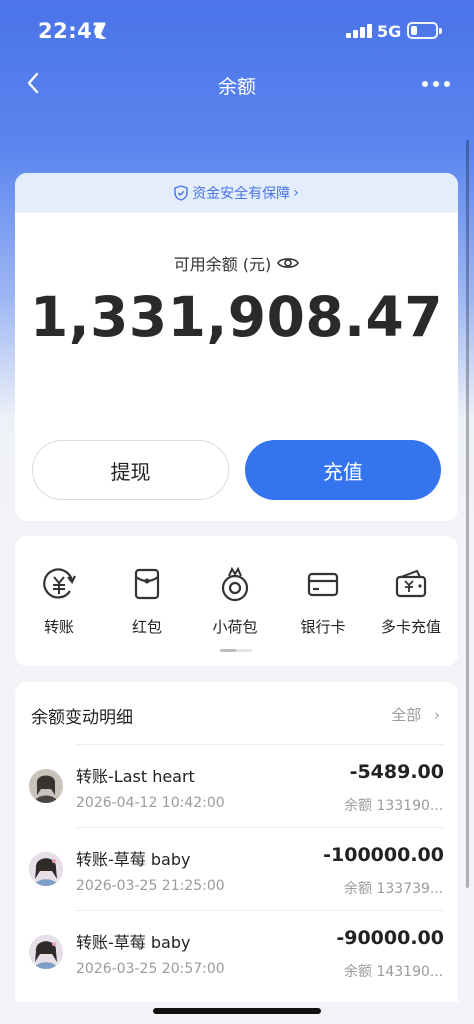 The width and height of the screenshot is (474, 1024). I want to click on transfer-icon, so click(59, 583).